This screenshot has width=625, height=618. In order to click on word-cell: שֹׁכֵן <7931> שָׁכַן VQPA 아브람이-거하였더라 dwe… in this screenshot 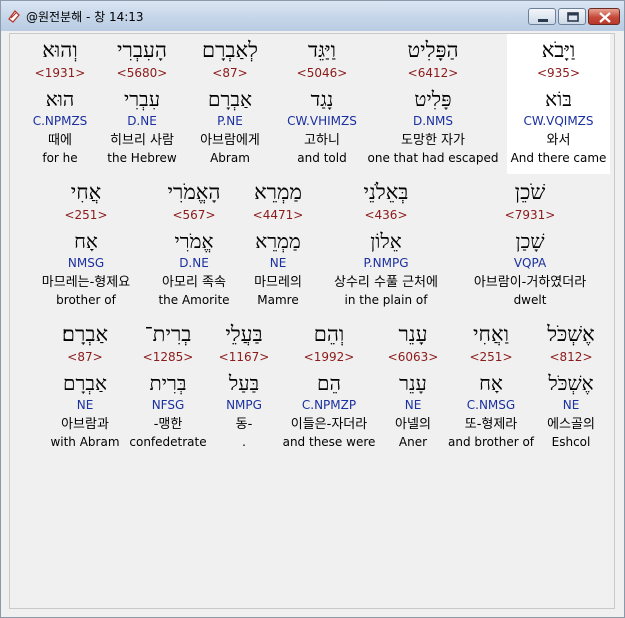, I will do `click(530, 246)`.